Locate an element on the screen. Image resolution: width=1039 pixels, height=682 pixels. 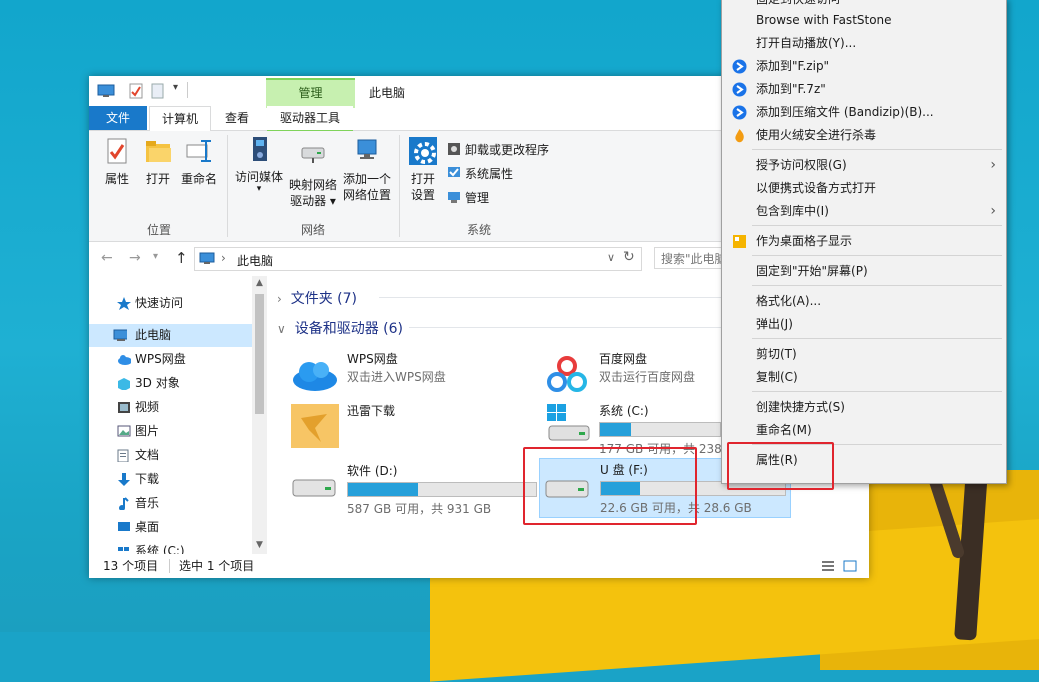
divider is located at coordinates (227, 186).